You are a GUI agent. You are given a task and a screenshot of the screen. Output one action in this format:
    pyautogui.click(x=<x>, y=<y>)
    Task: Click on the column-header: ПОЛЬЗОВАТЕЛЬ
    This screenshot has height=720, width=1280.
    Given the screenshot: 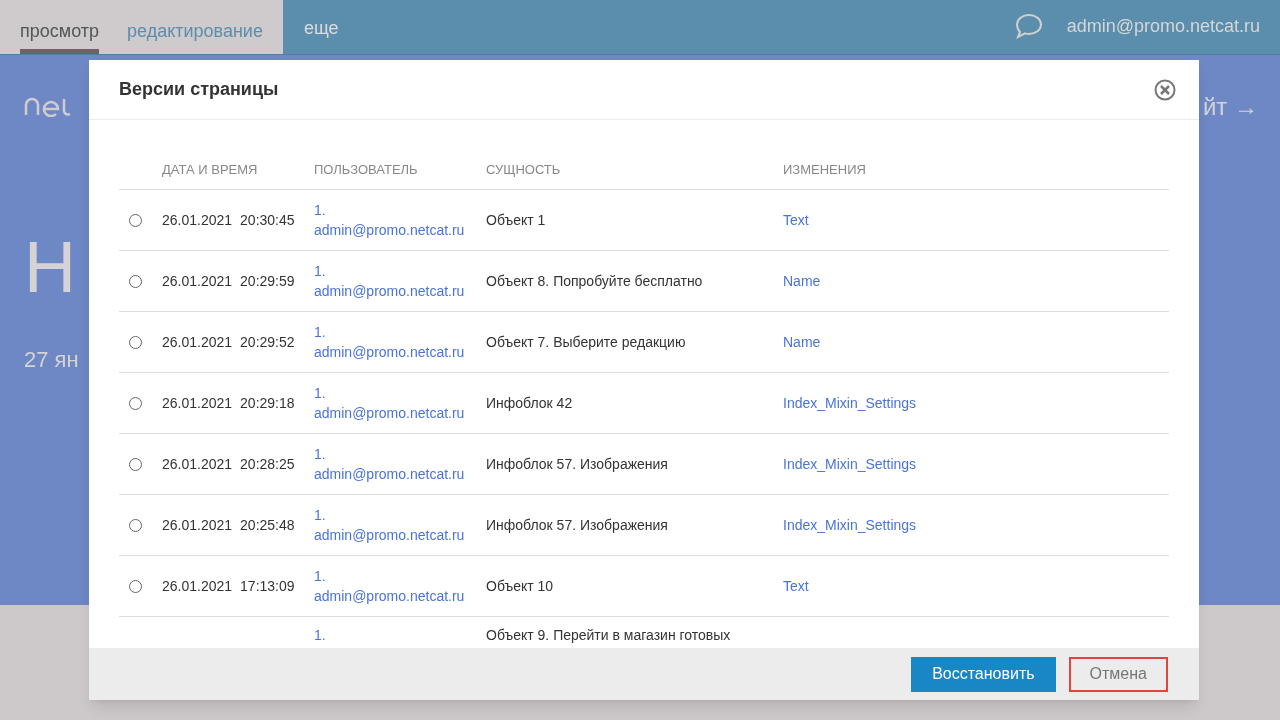 What is the action you would take?
    pyautogui.click(x=366, y=169)
    